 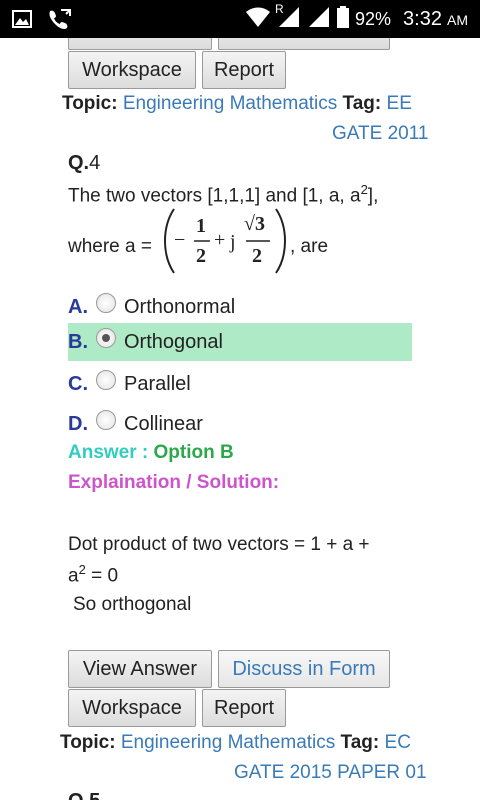 What do you see at coordinates (254, 224) in the screenshot?
I see `formula-num2: √3` at bounding box center [254, 224].